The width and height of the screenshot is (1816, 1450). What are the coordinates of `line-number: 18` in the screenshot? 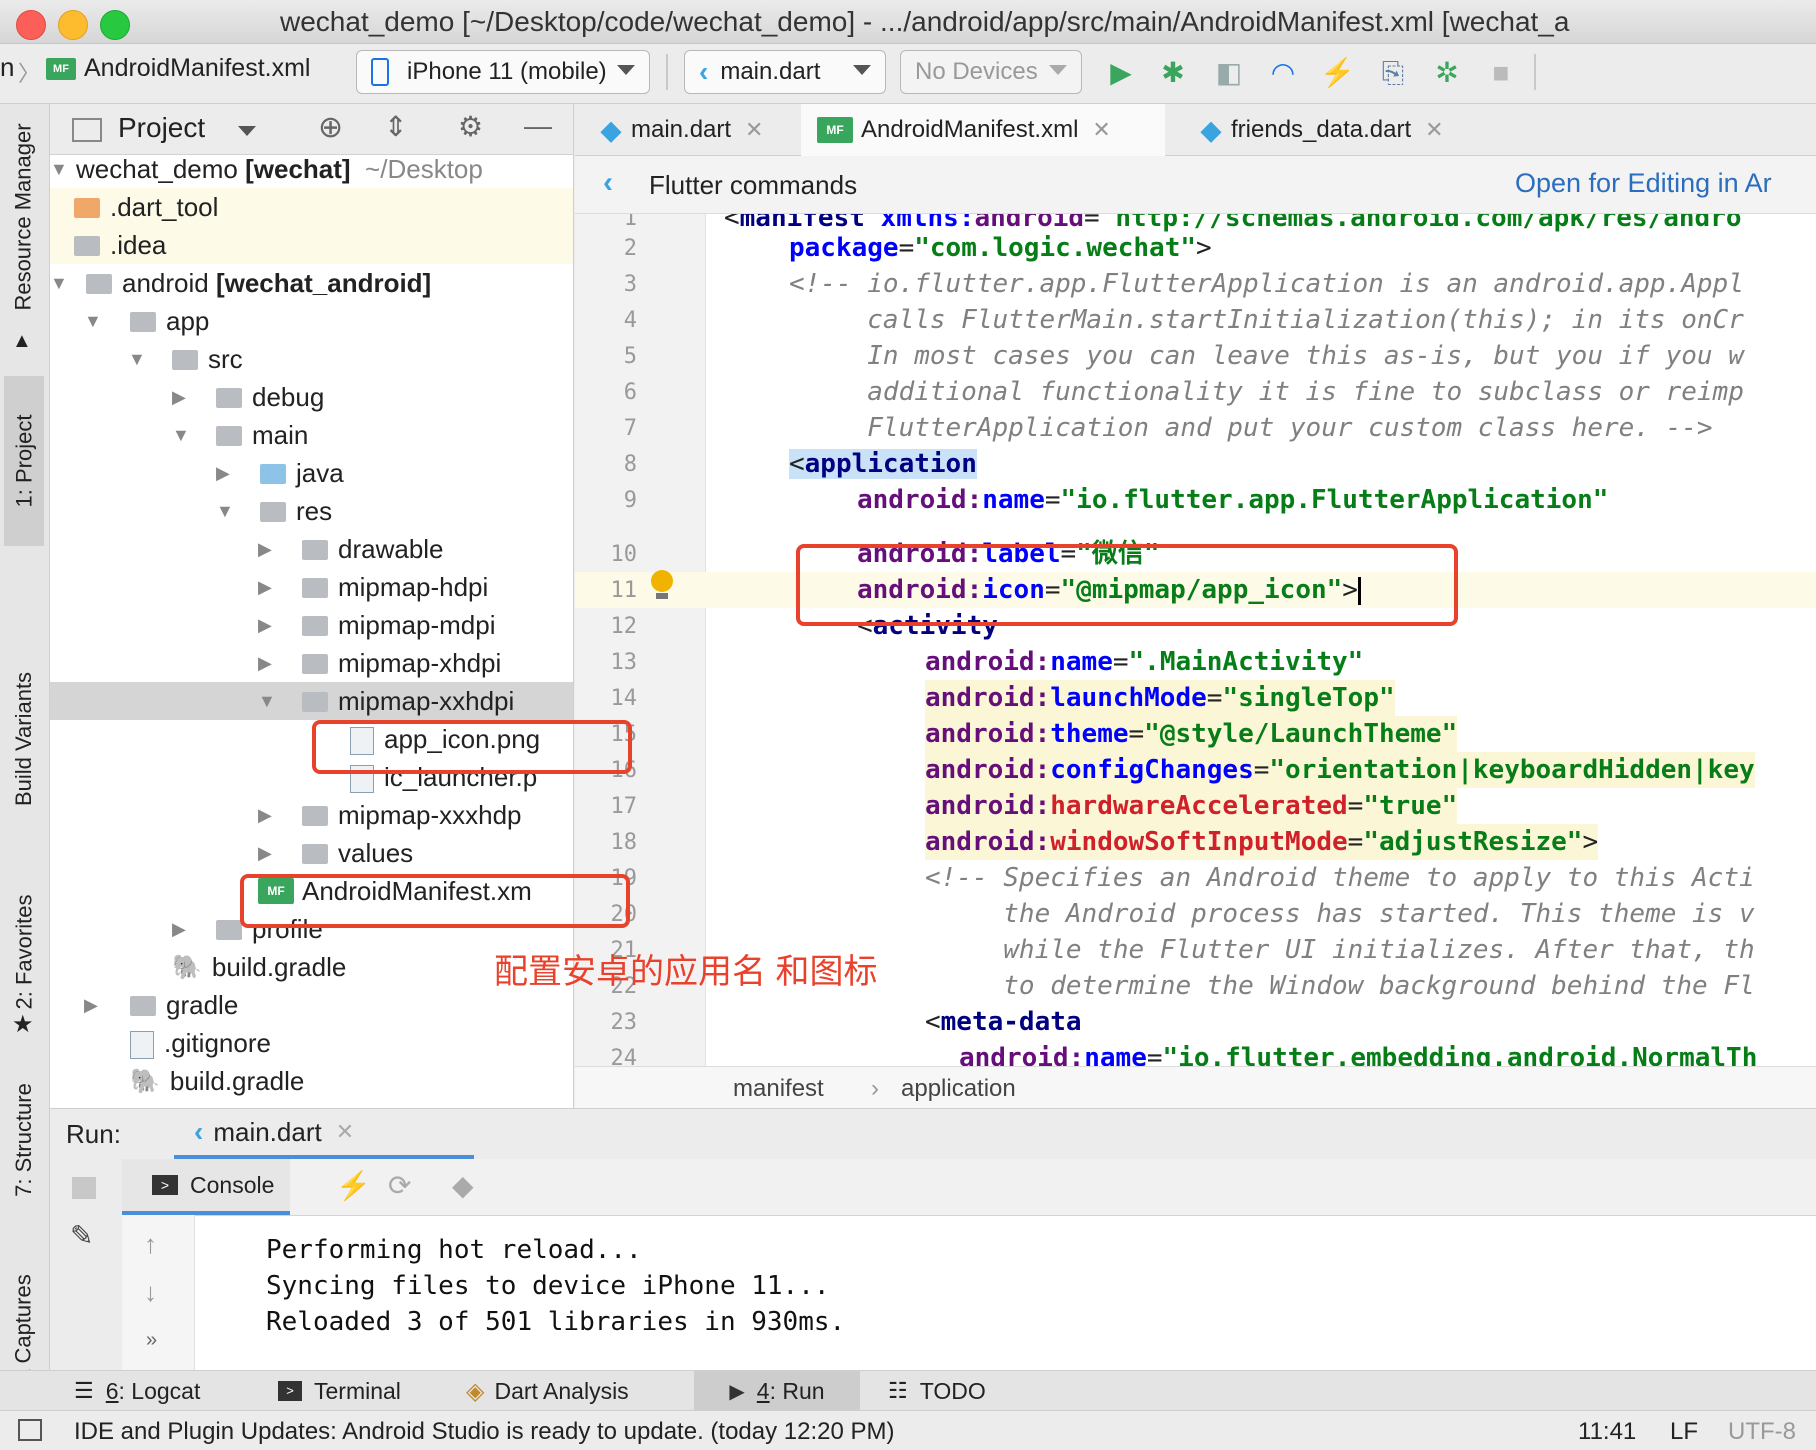 It's located at (624, 842).